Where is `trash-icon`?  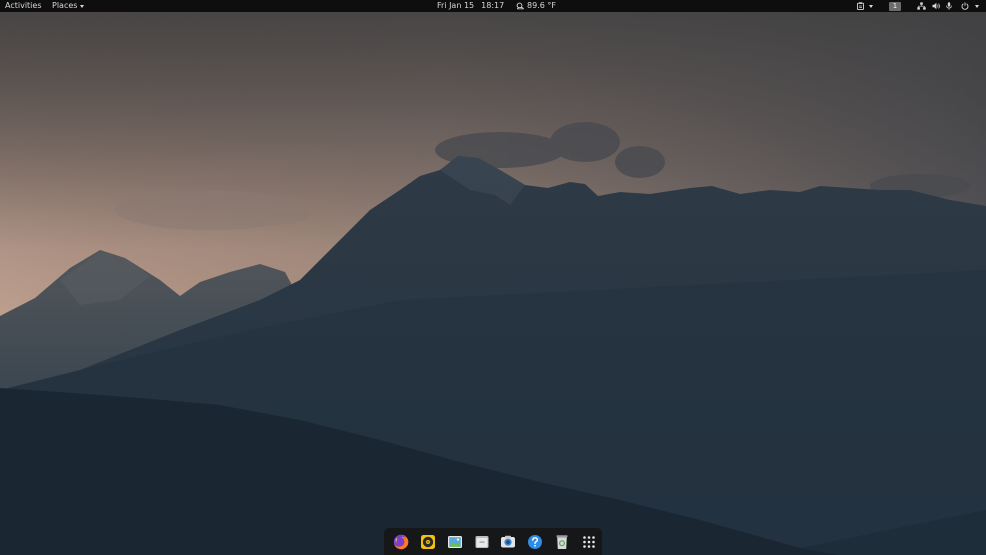
trash-icon is located at coordinates (562, 541).